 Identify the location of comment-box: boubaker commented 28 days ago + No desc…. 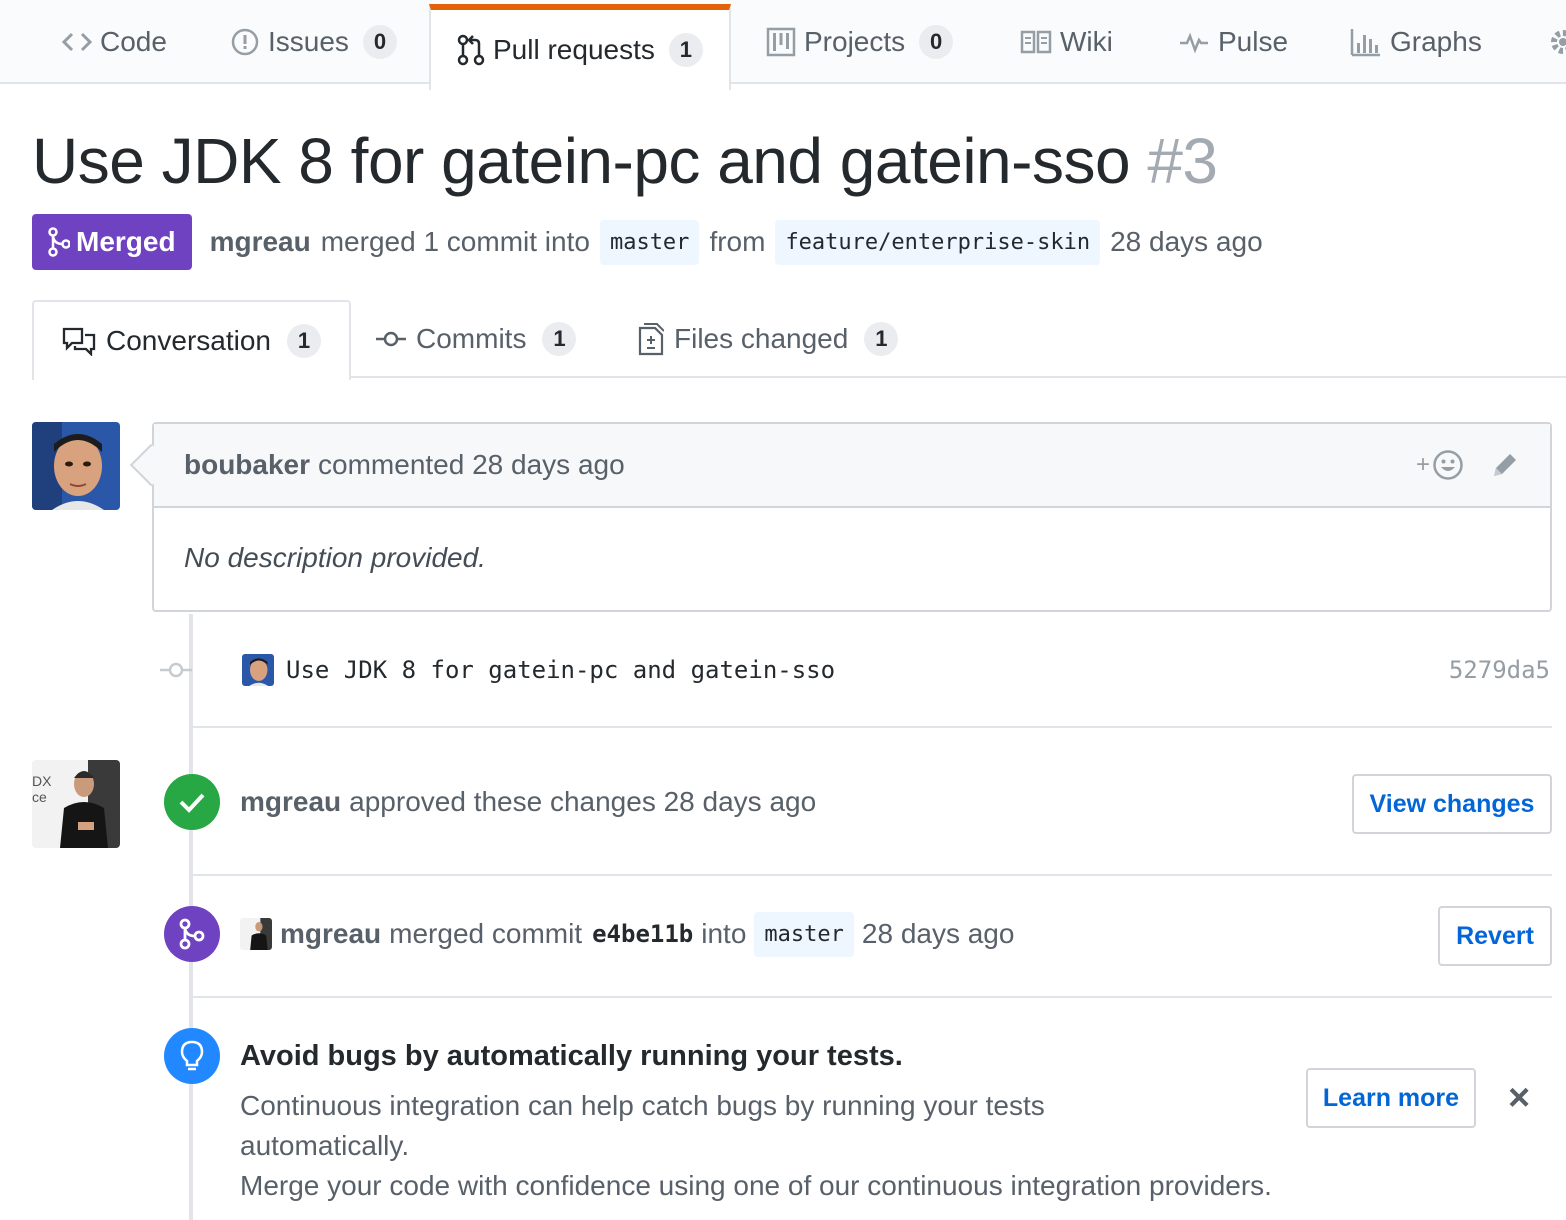
(840, 517).